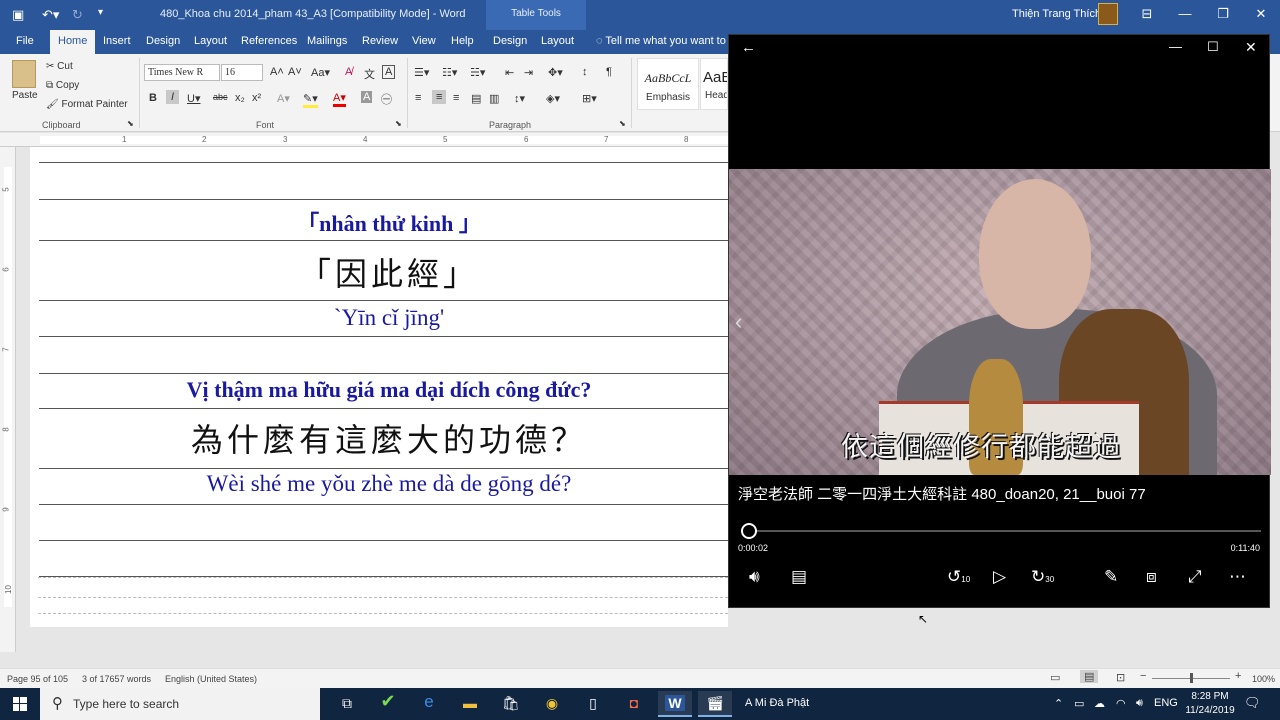 Image resolution: width=1280 pixels, height=720 pixels. What do you see at coordinates (193, 98) in the screenshot?
I see `underline-icon: U▾` at bounding box center [193, 98].